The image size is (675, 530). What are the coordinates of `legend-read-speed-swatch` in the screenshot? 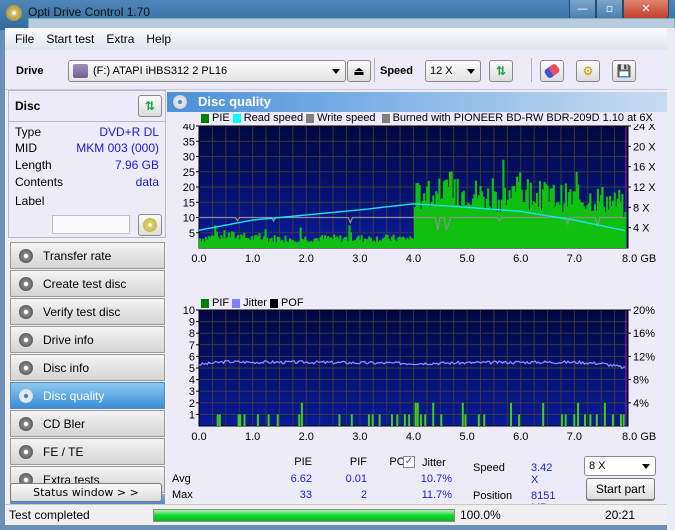 It's located at (236, 118).